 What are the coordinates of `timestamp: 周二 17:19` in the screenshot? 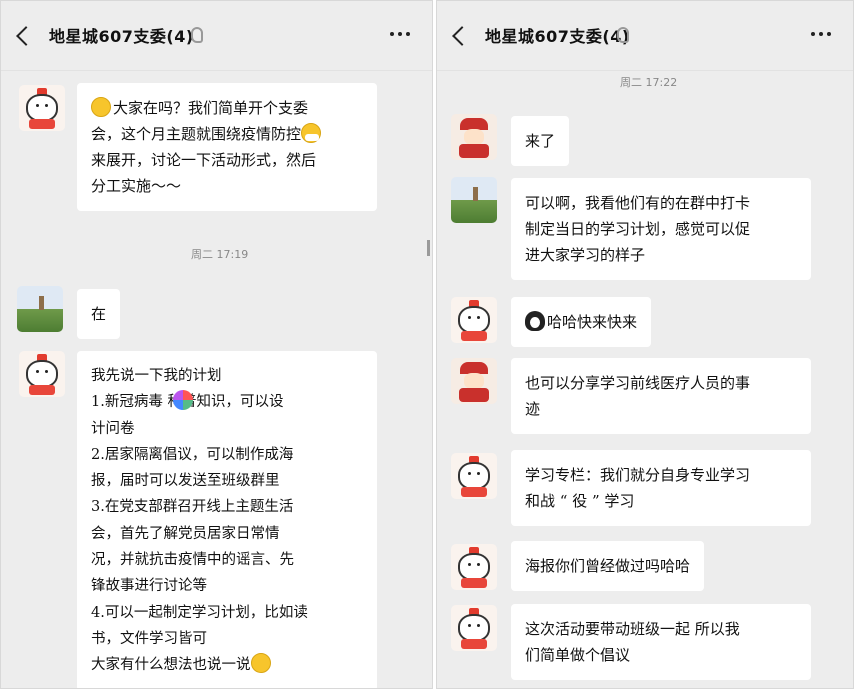 It's located at (220, 254).